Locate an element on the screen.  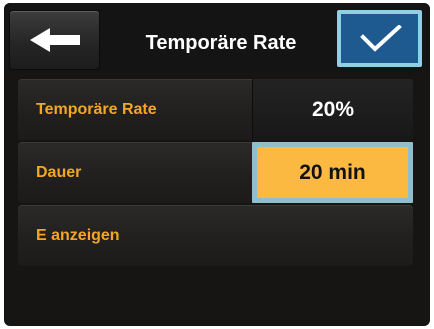
page-title: Temporäre Rate is located at coordinates (221, 43).